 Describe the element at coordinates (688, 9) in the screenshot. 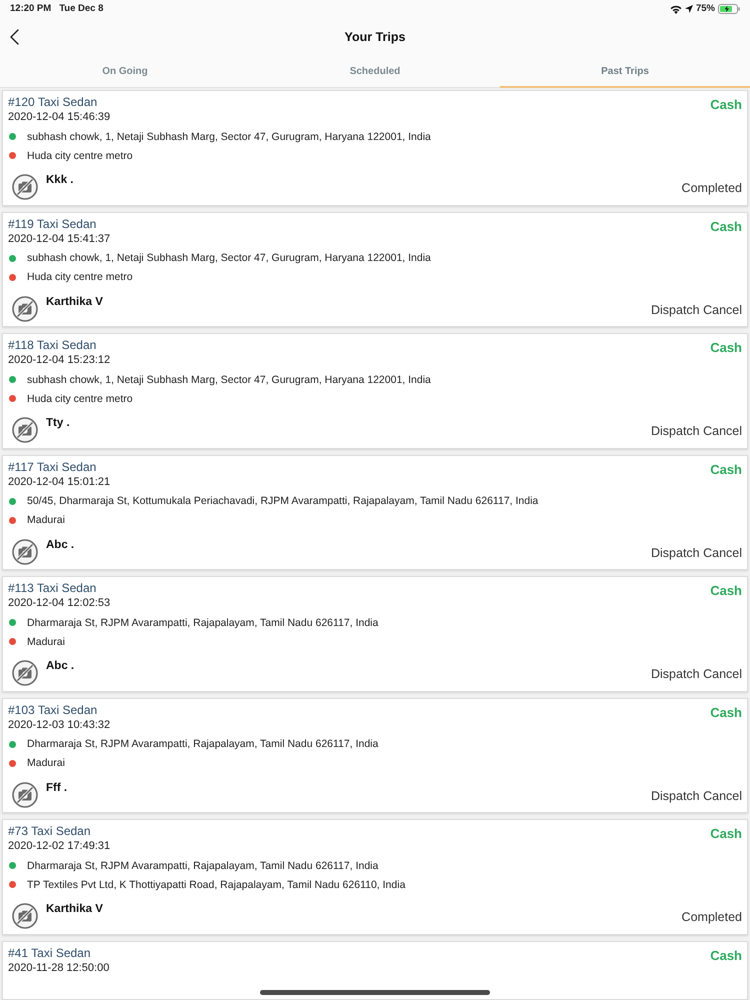

I see `location-arrow-icon` at that location.